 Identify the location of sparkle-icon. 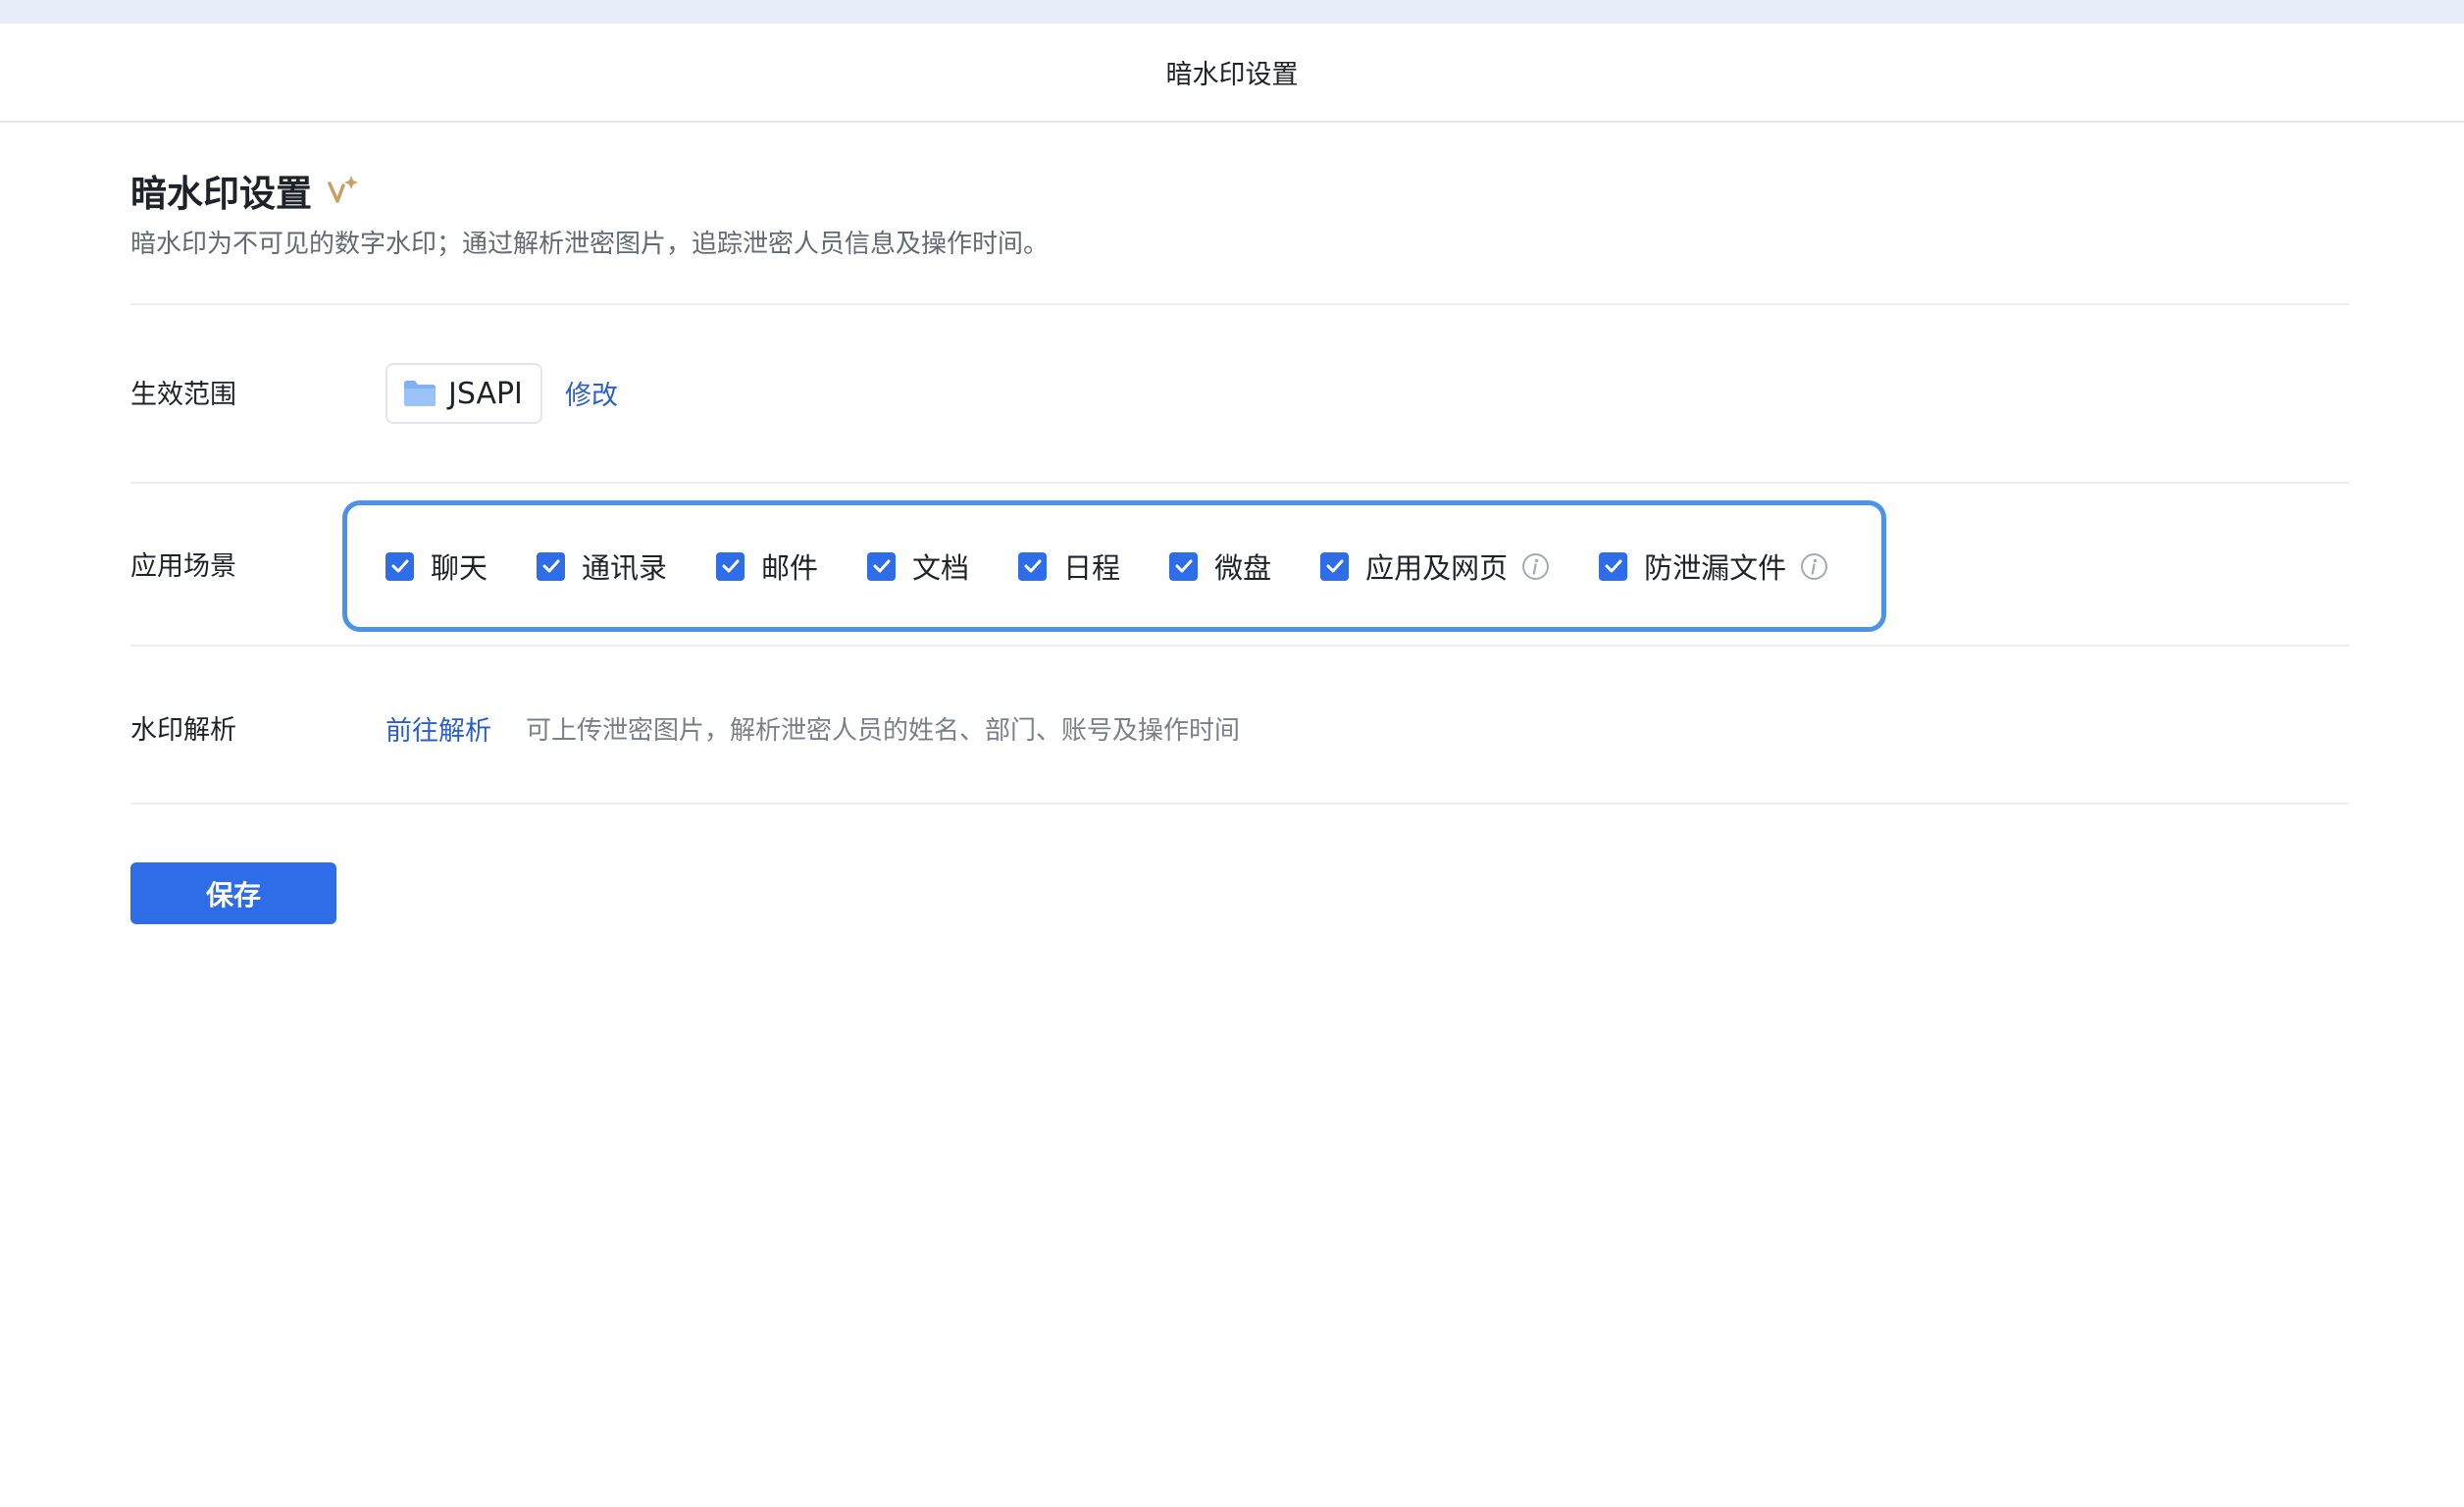
(342, 191).